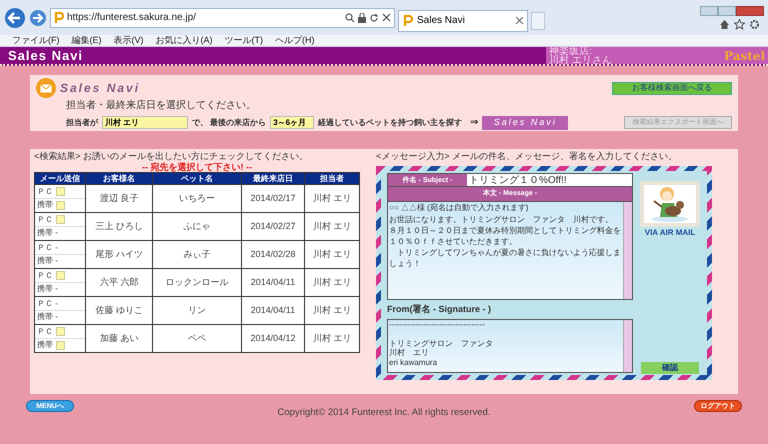  I want to click on table-cell: 2014/02/28, so click(273, 253).